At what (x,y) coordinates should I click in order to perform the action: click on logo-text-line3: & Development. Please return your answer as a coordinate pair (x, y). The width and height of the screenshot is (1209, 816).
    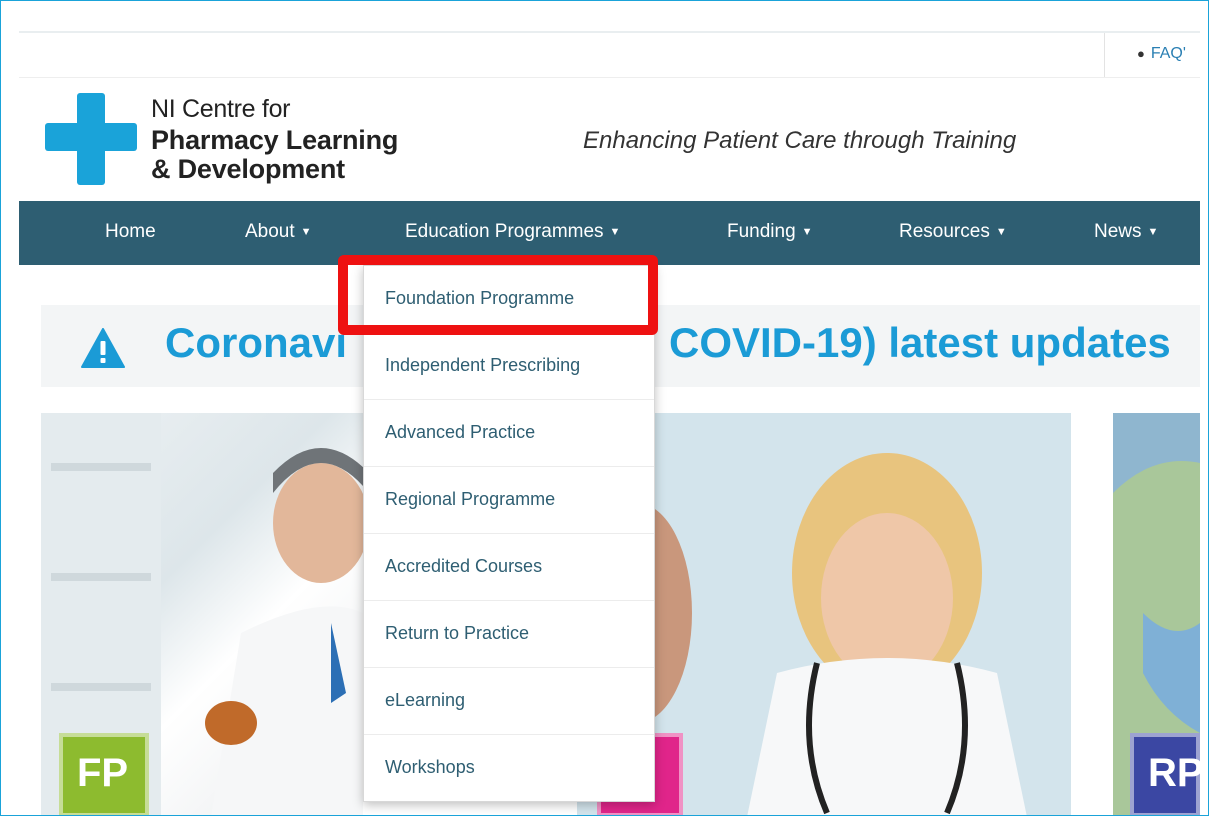
    Looking at the image, I should click on (248, 169).